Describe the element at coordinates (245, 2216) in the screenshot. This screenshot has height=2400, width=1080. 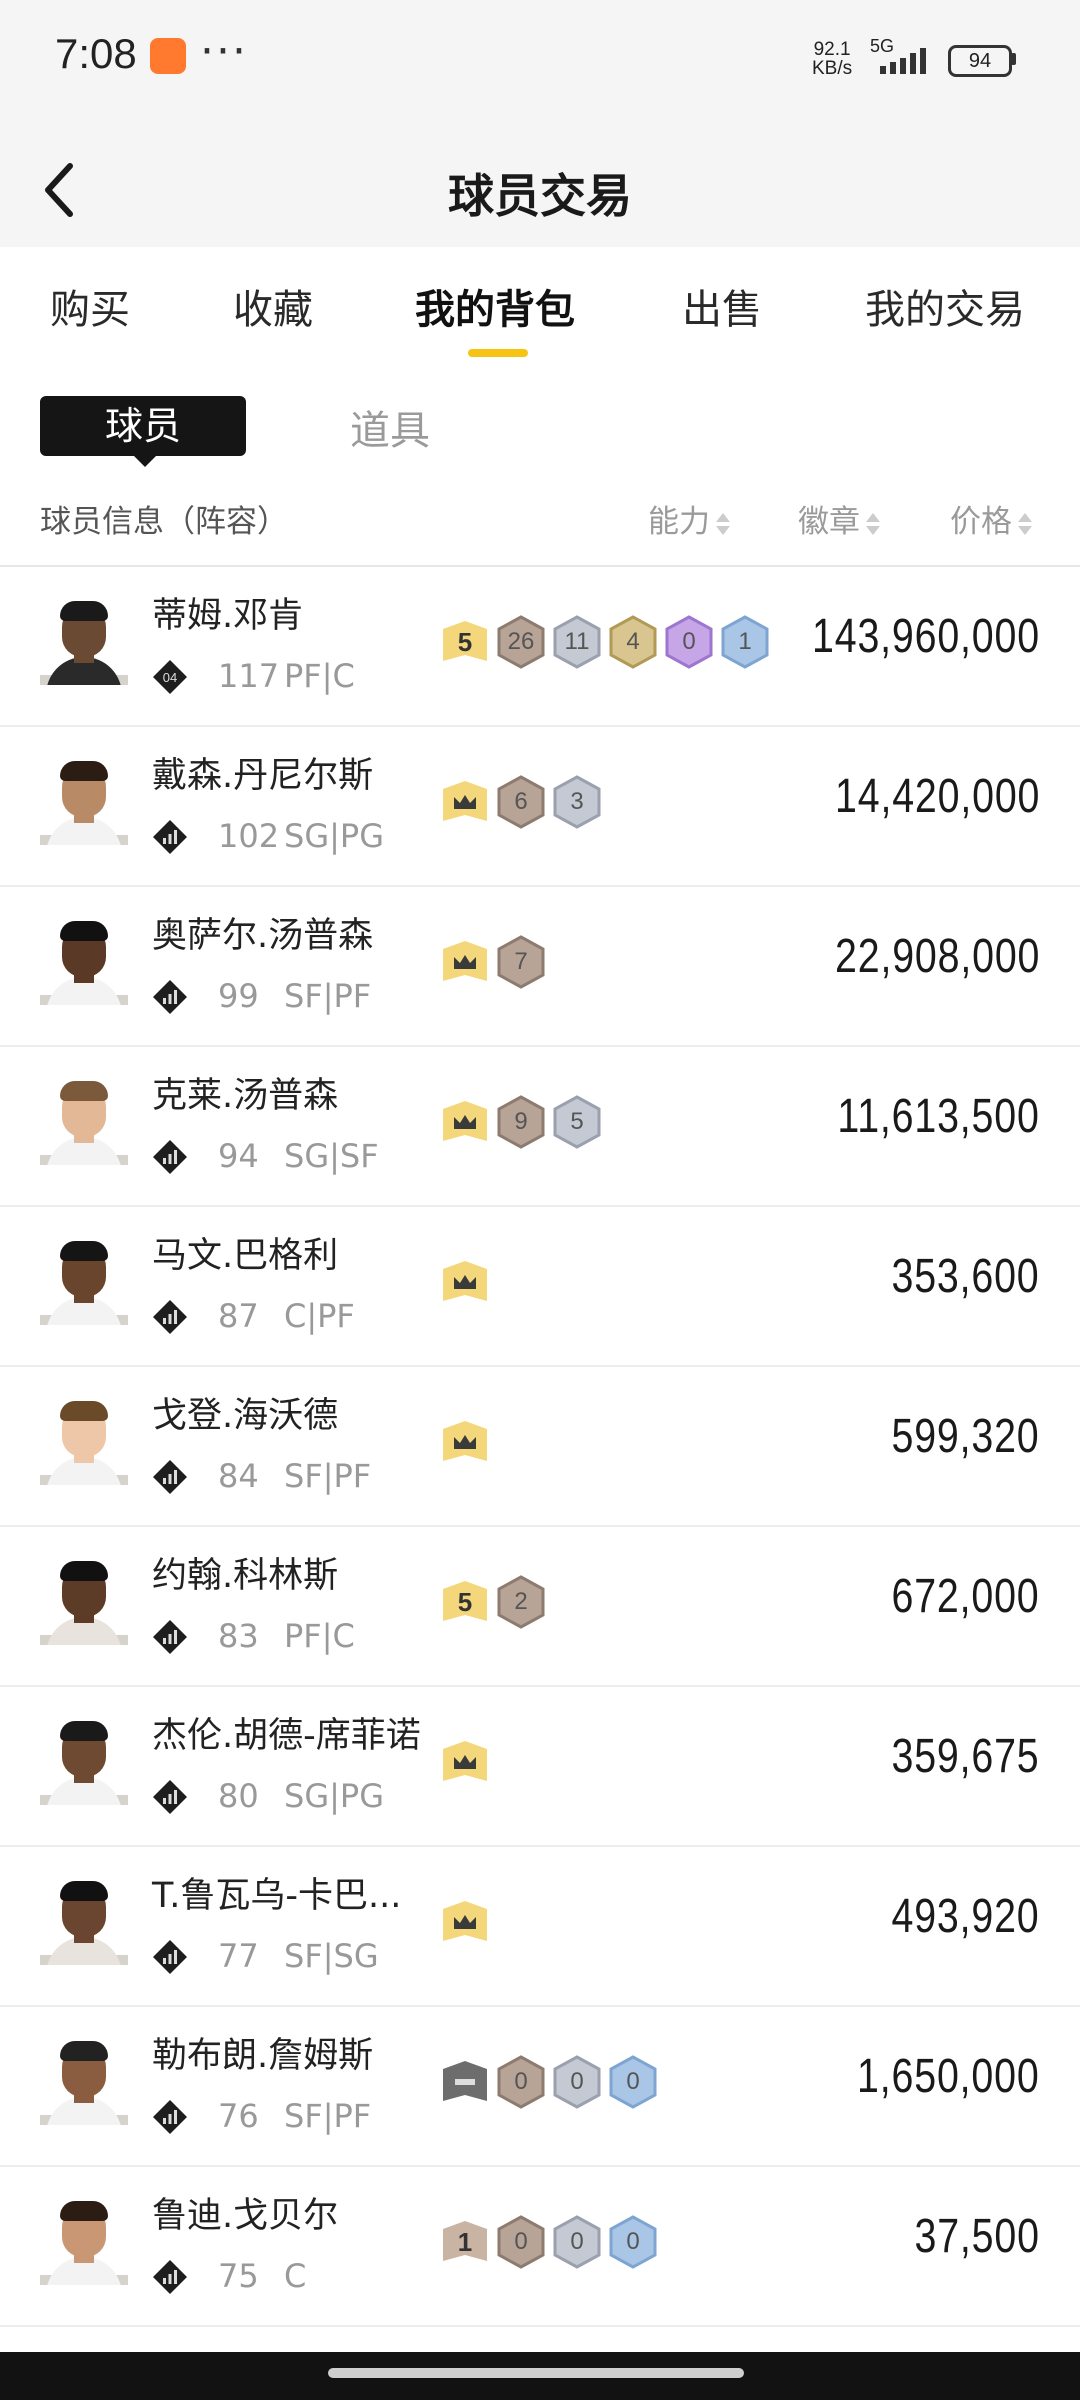
I see `player-name: 鲁迪.戈贝尔` at that location.